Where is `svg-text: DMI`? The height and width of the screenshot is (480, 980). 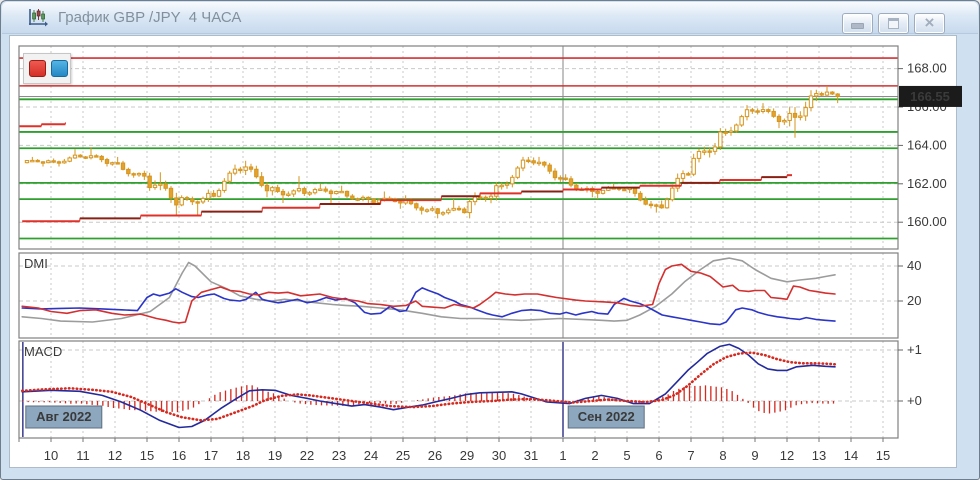
svg-text: DMI is located at coordinates (36, 263).